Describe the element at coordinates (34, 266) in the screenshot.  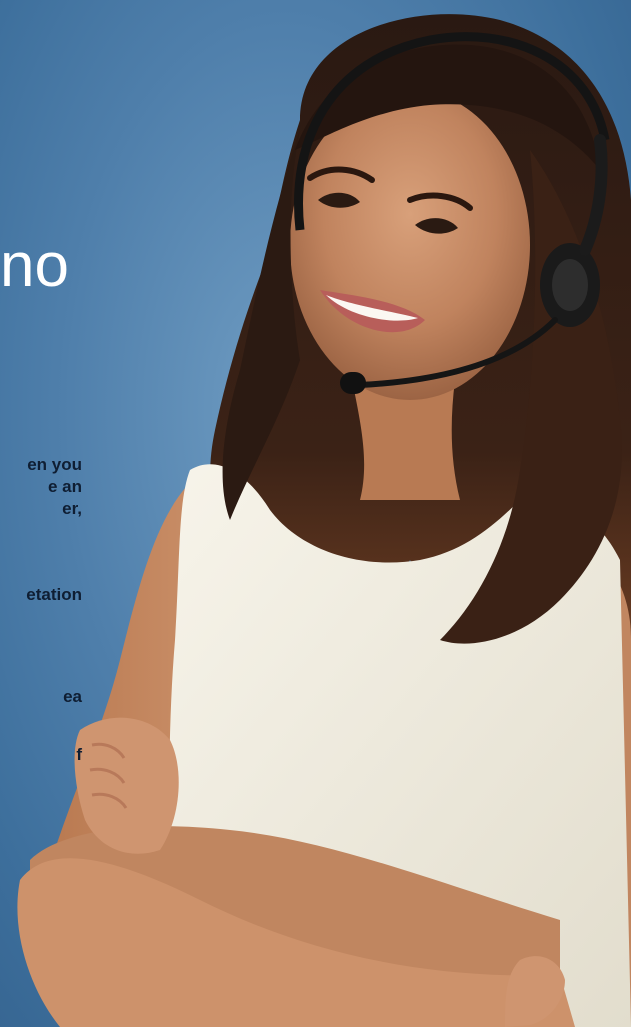
I see `headline-fragment: no` at that location.